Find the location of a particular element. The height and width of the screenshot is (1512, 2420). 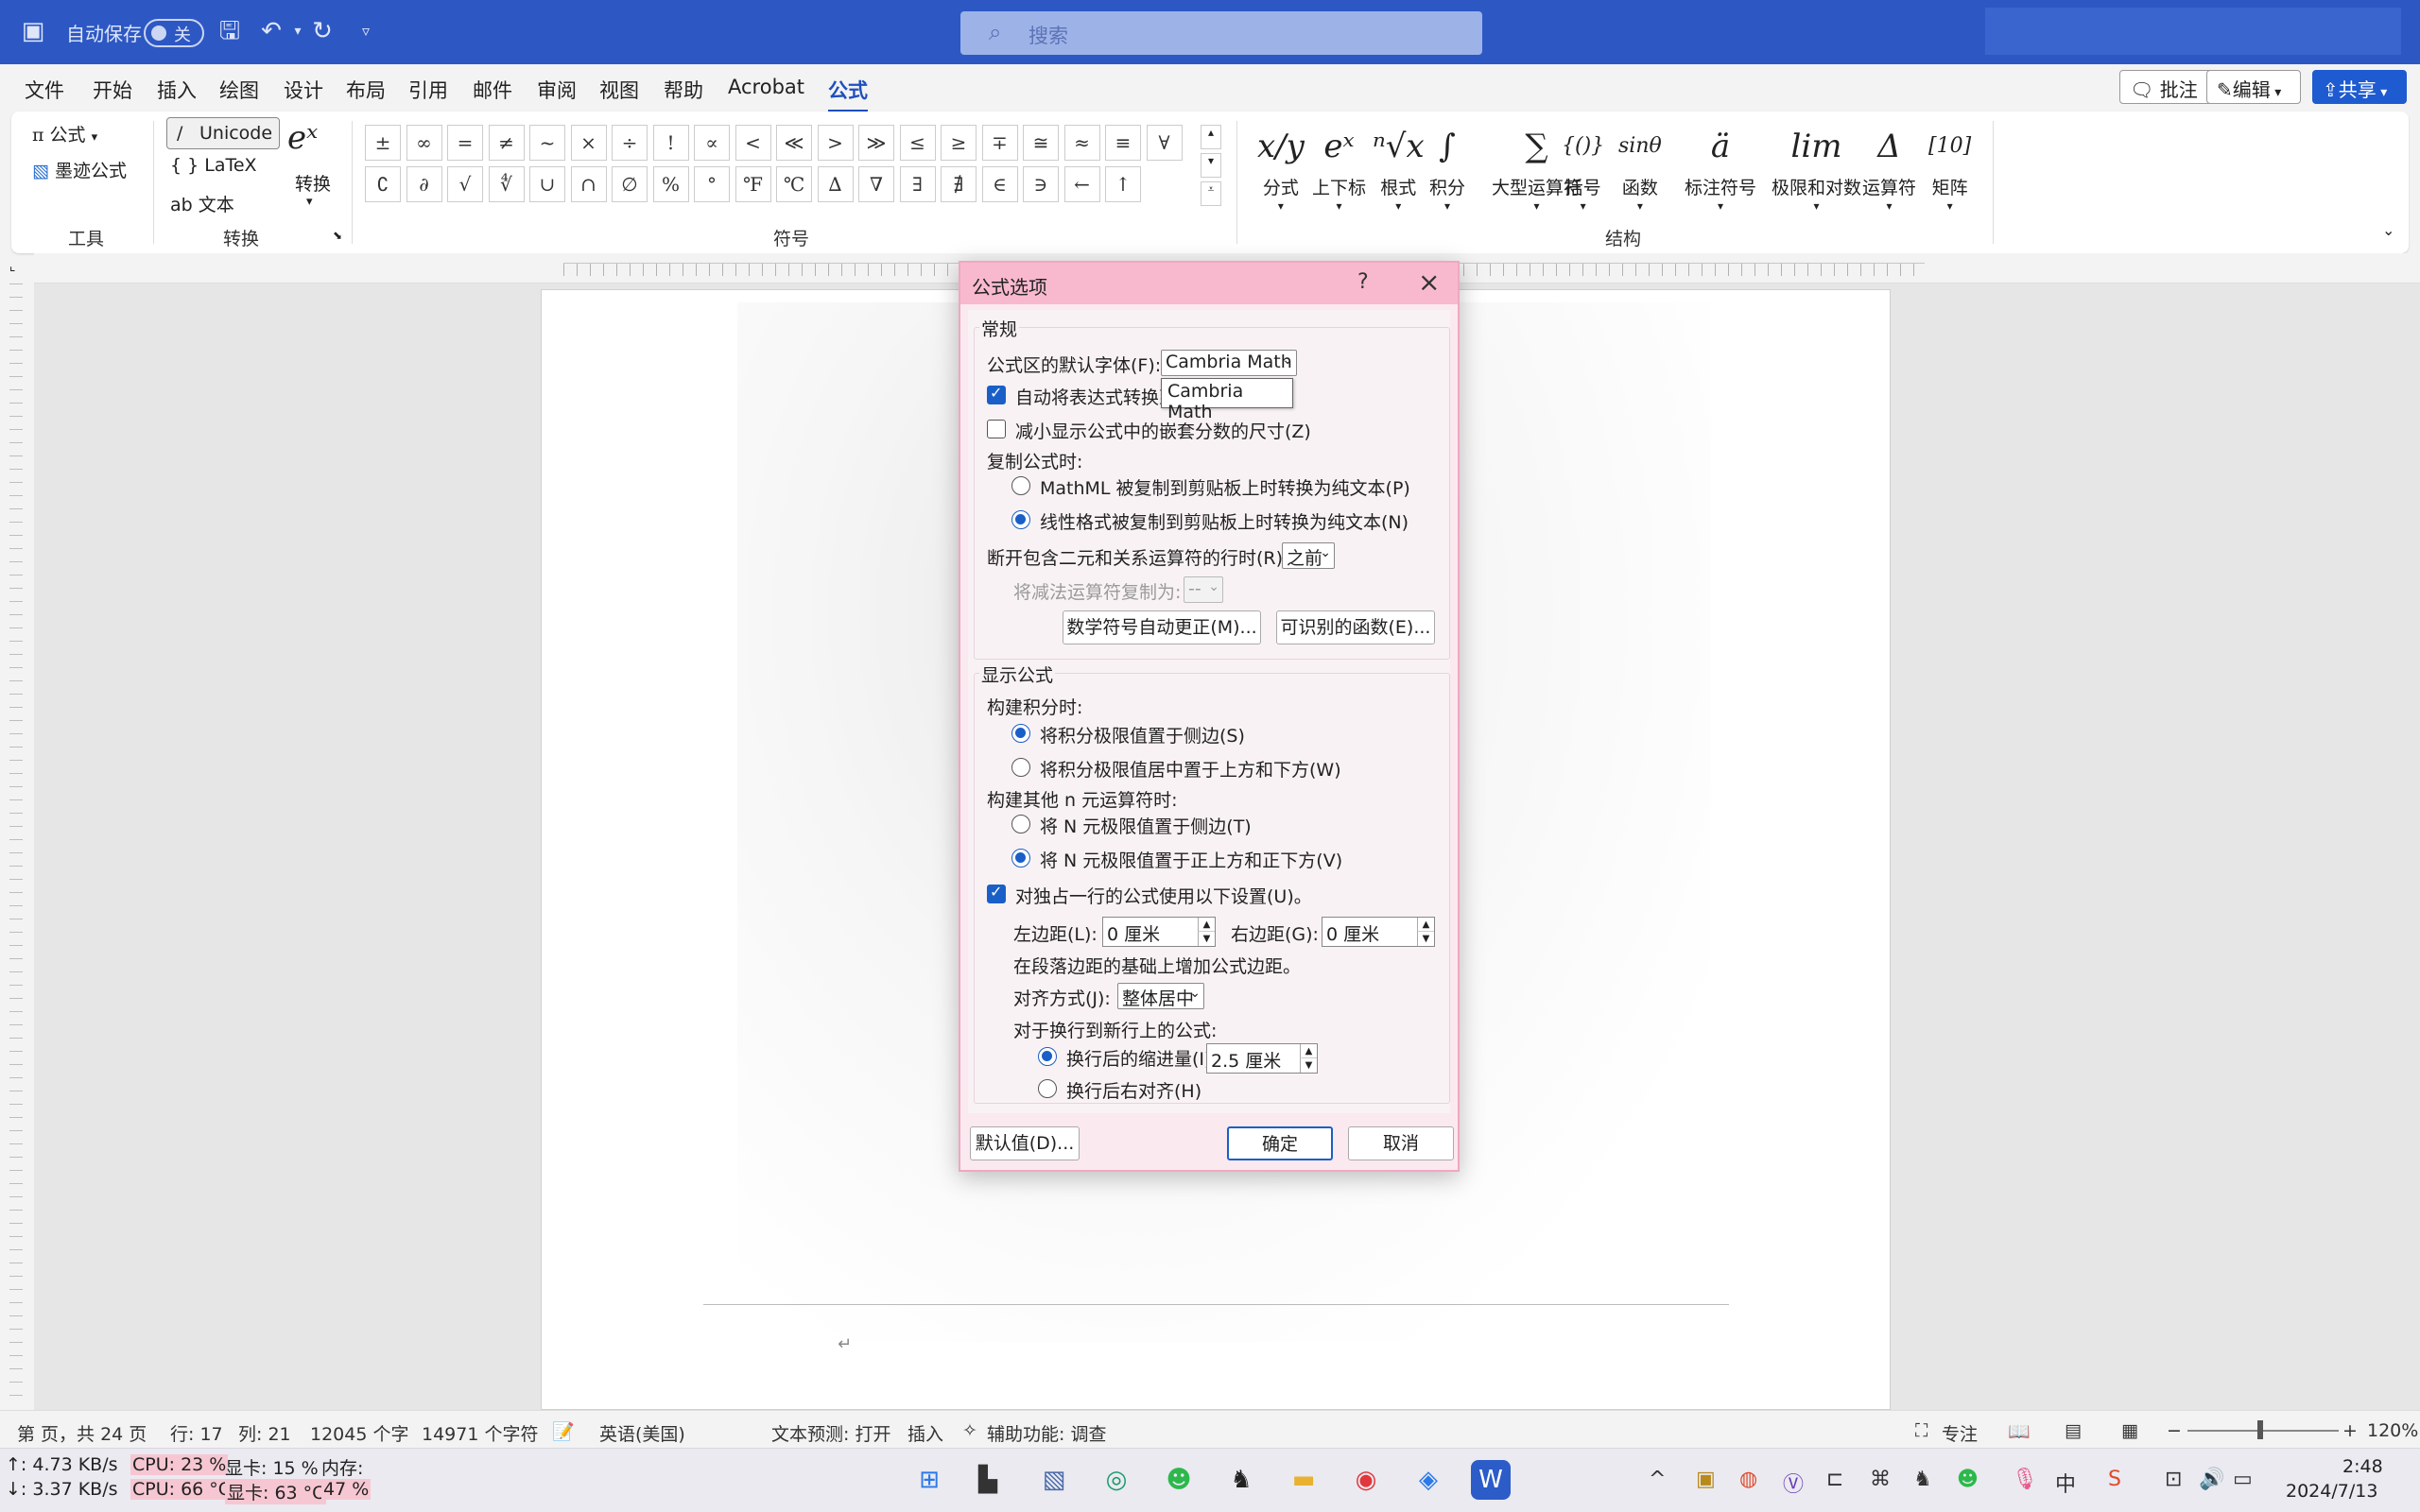

tab-equation: 公式 is located at coordinates (848, 94).